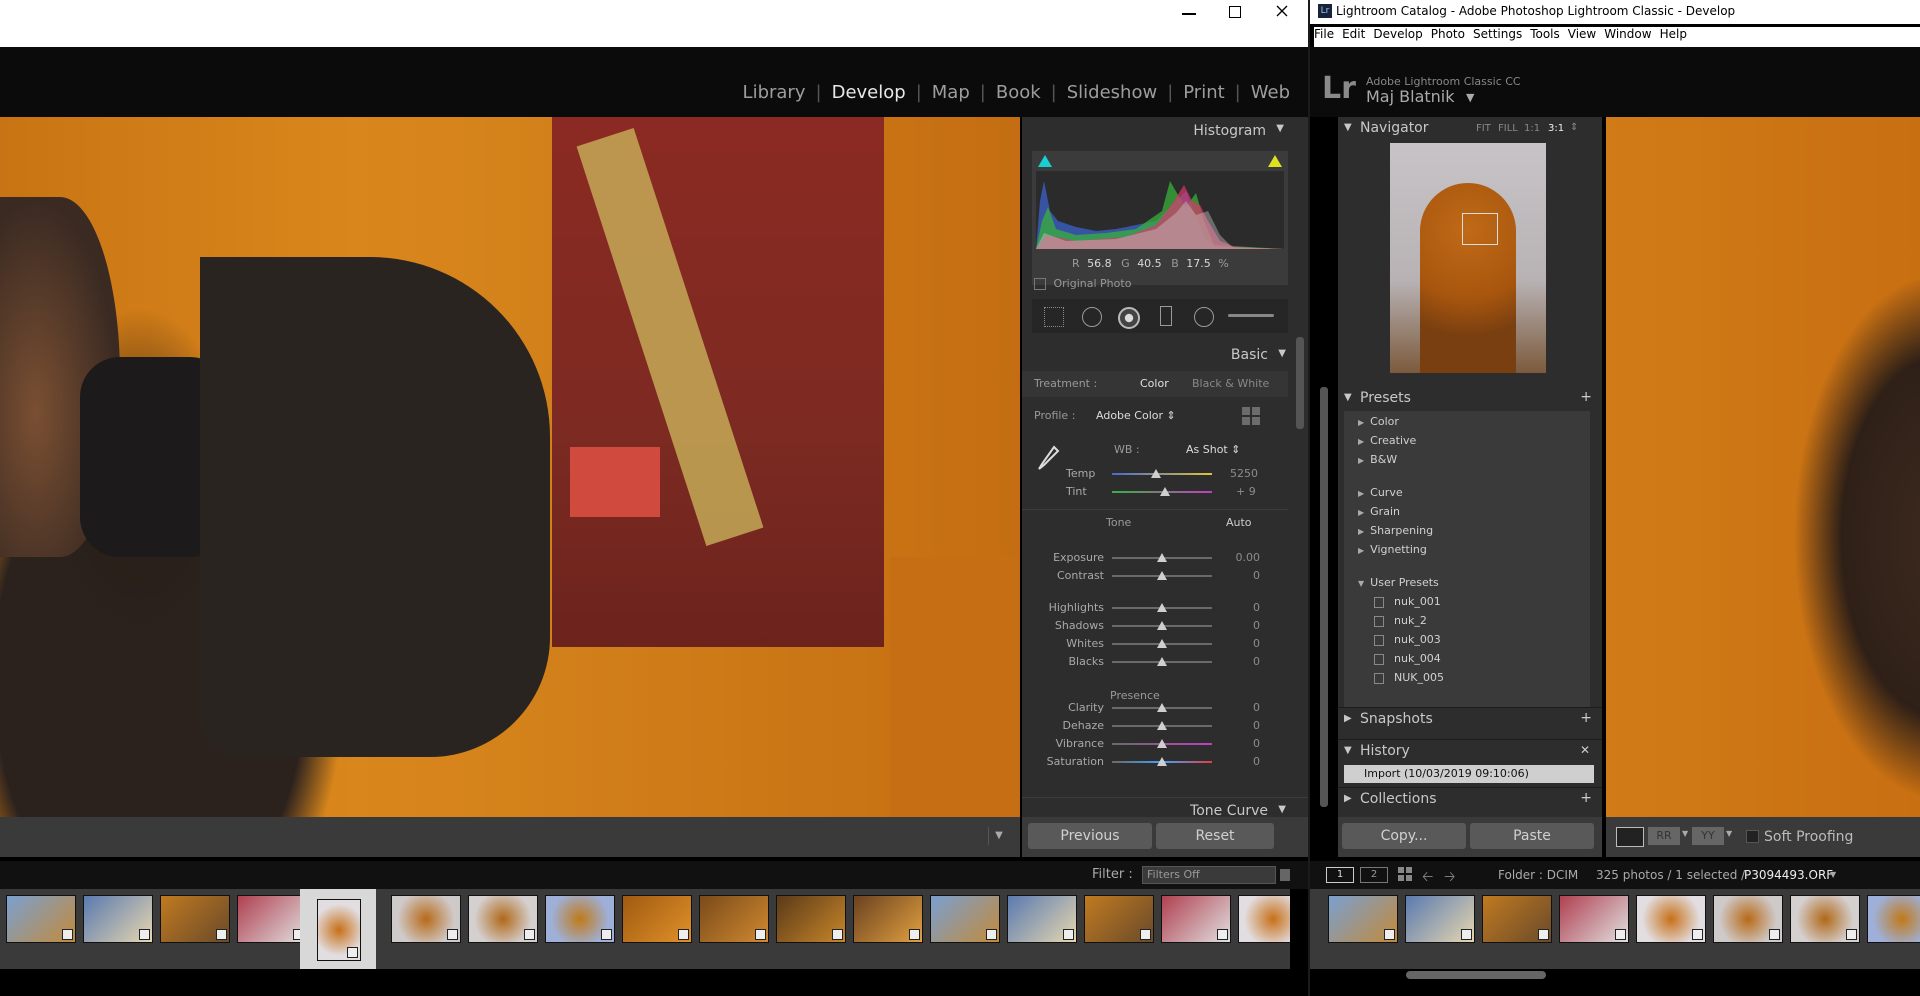 This screenshot has height=996, width=1920. Describe the element at coordinates (1763, 467) in the screenshot. I see `right-main-photo` at that location.